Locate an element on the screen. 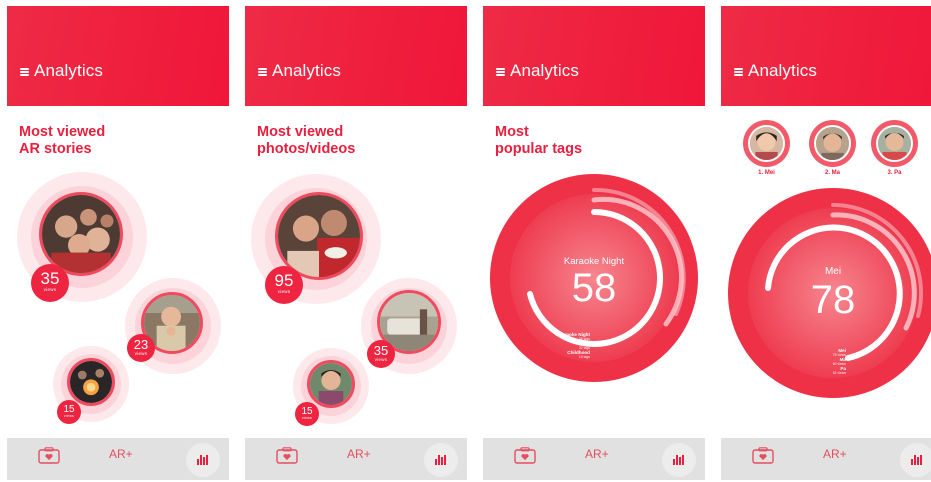 The width and height of the screenshot is (931, 482). media-bubble: 35 views is located at coordinates (409, 326).